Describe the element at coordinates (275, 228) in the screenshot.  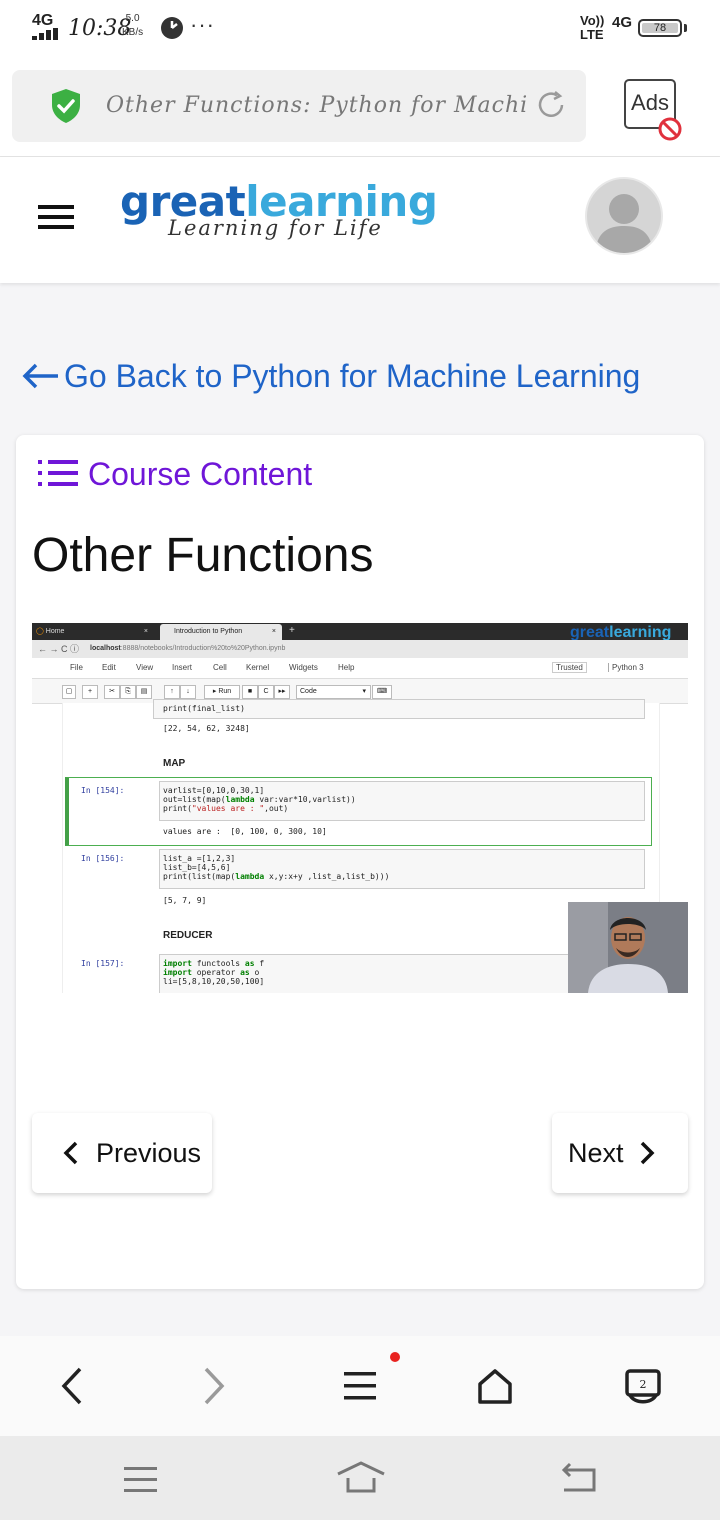
I see `logo-tagline: Learning for Life` at that location.